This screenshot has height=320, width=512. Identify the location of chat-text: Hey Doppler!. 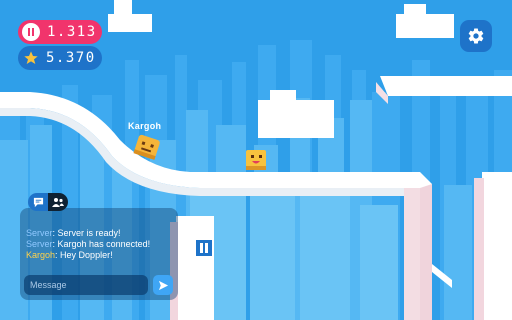
(86, 255).